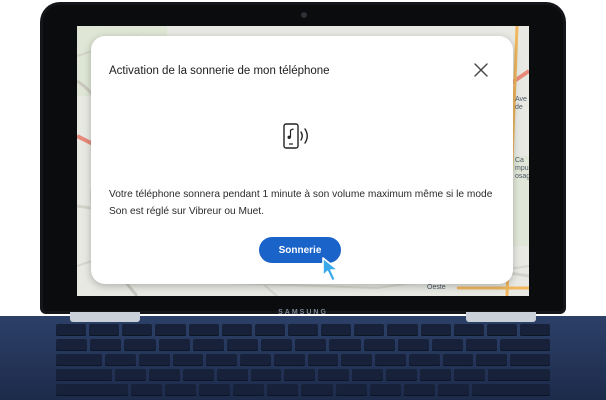  What do you see at coordinates (304, 15) in the screenshot?
I see `webcam` at bounding box center [304, 15].